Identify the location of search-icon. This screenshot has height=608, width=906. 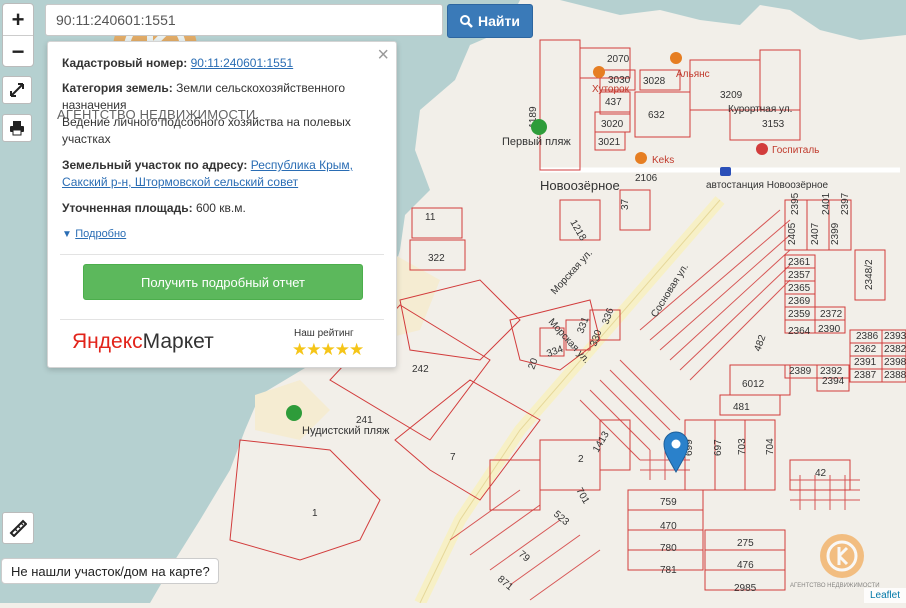
(466, 21).